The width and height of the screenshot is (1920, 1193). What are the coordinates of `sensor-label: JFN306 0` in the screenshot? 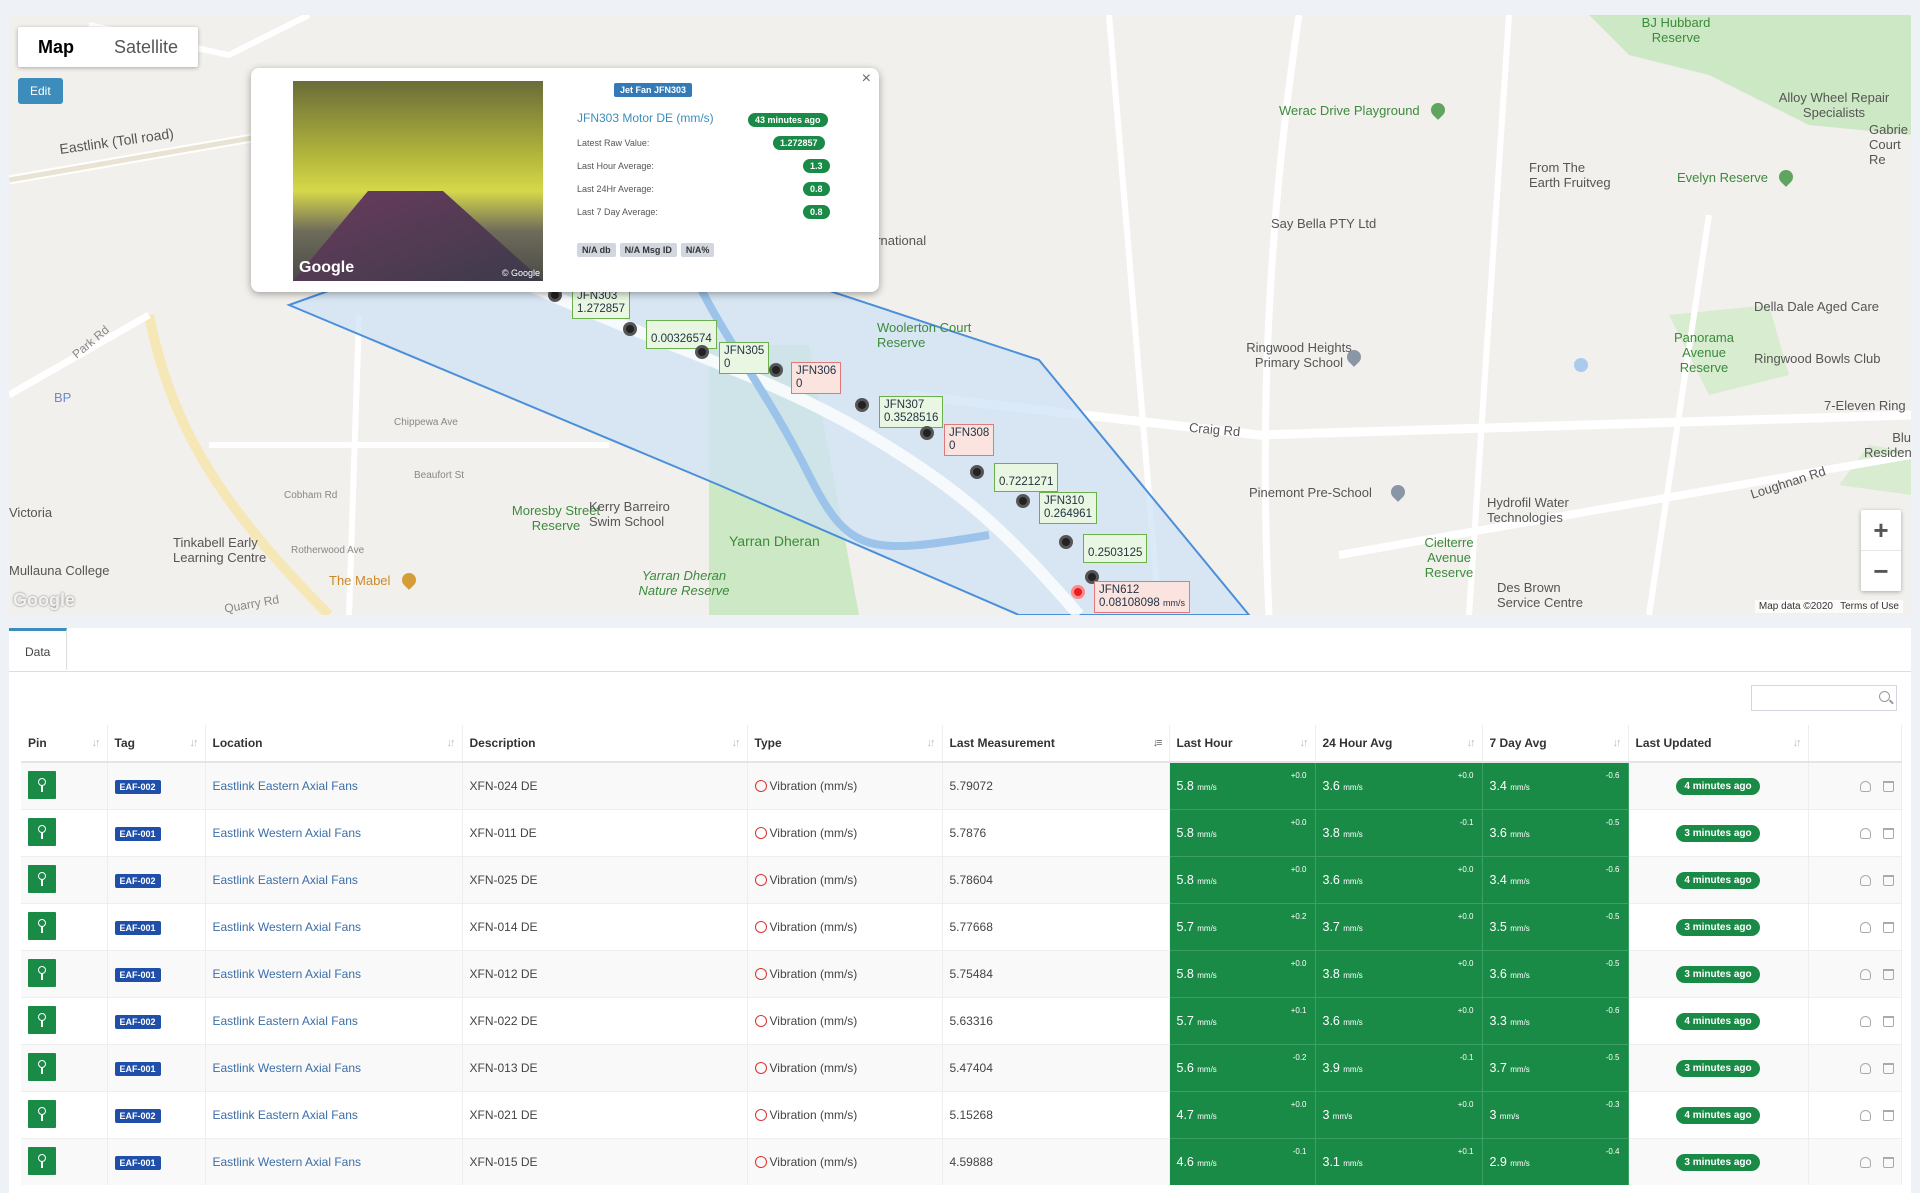 It's located at (816, 378).